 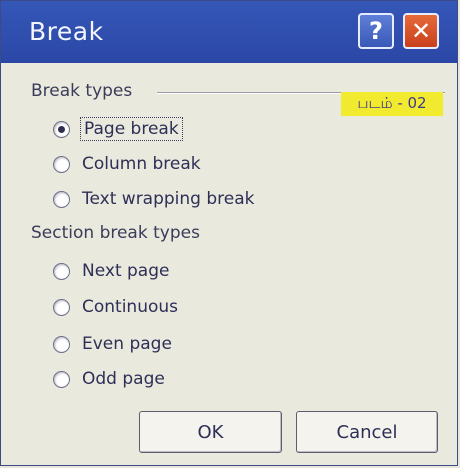 I want to click on close-button: ✕, so click(x=421, y=31).